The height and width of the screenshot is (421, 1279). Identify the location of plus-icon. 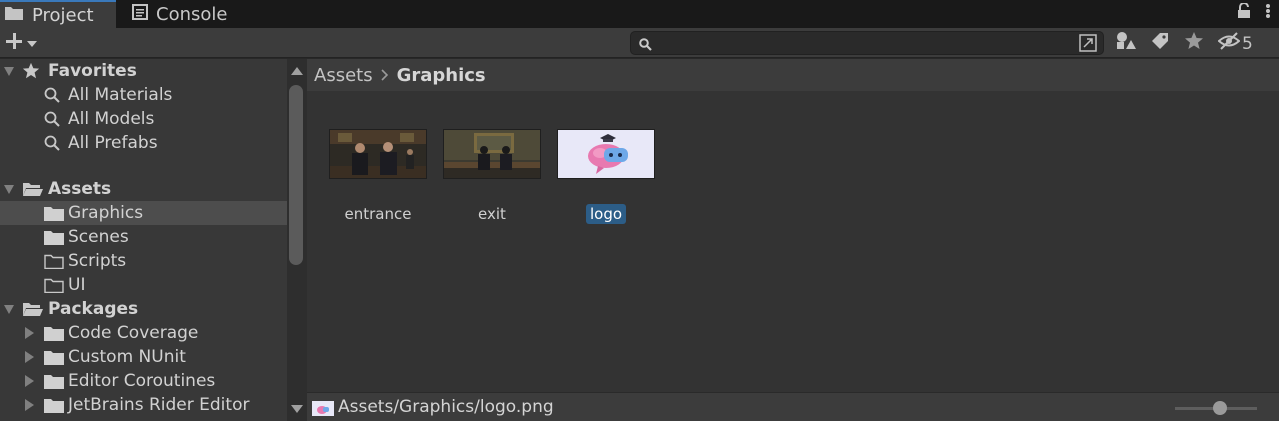
(14, 43).